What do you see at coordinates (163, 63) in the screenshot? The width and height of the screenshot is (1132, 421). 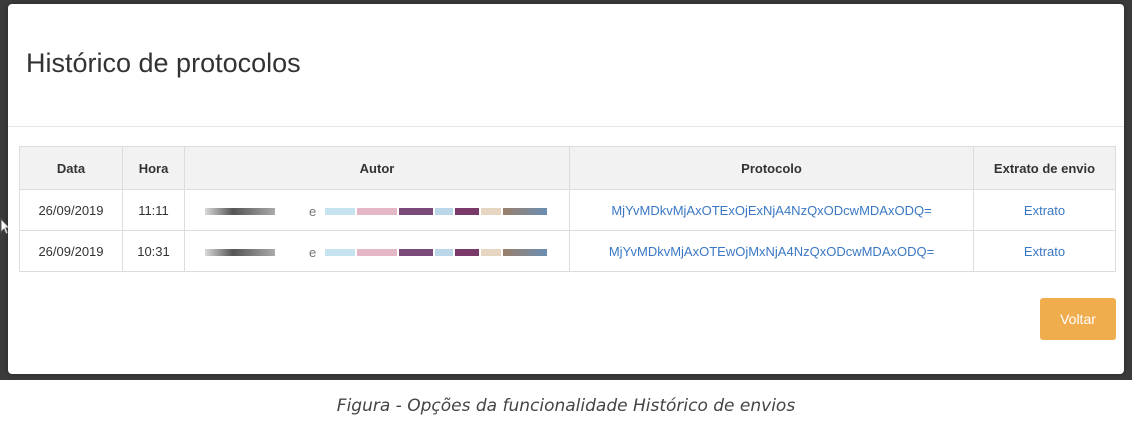 I see `modal-title: Histórico de protocolos` at bounding box center [163, 63].